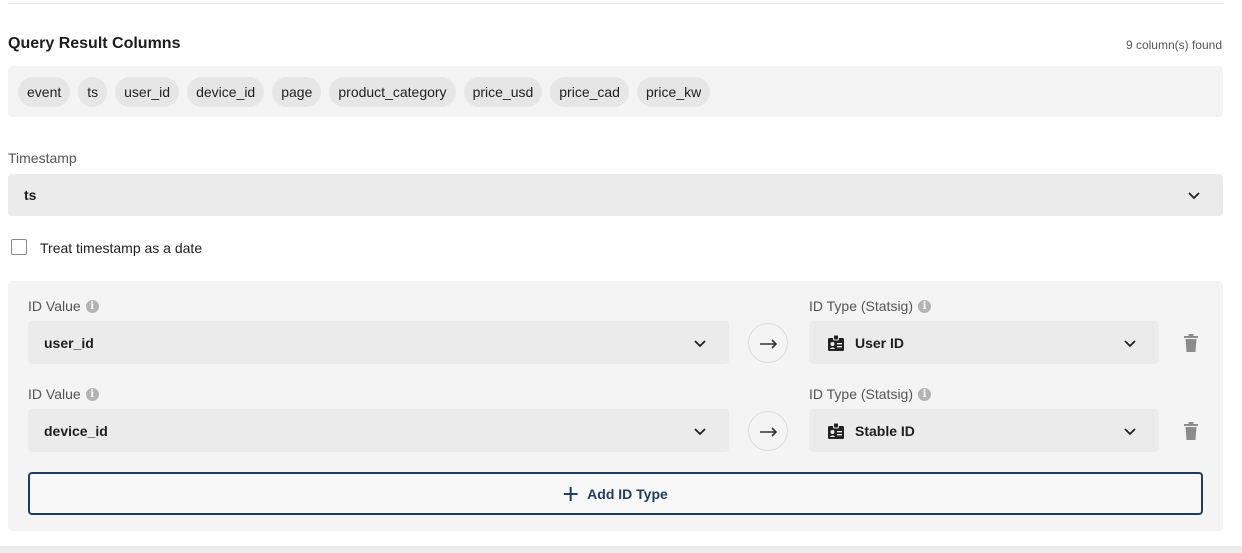 The image size is (1242, 553). Describe the element at coordinates (627, 493) in the screenshot. I see `add-id-type-label: Add ID Type` at that location.